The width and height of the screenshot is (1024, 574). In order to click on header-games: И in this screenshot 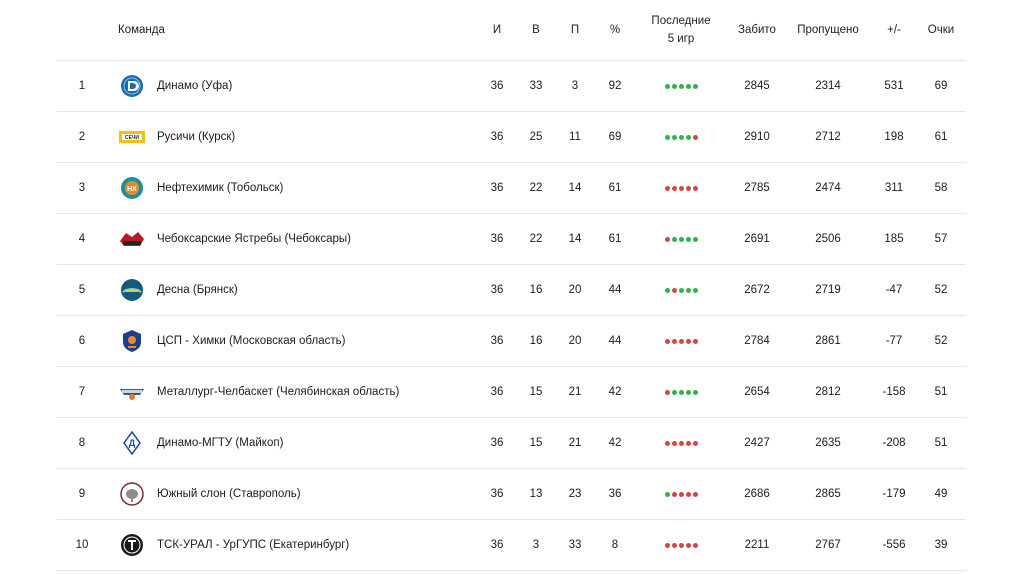, I will do `click(497, 30)`.